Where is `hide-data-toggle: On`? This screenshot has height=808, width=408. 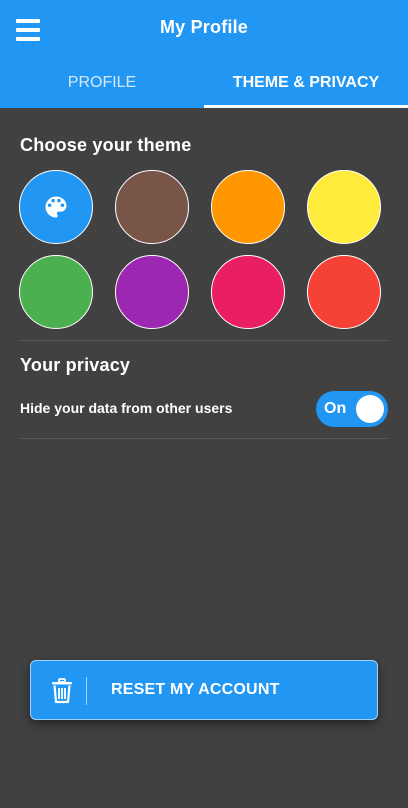 hide-data-toggle: On is located at coordinates (352, 409).